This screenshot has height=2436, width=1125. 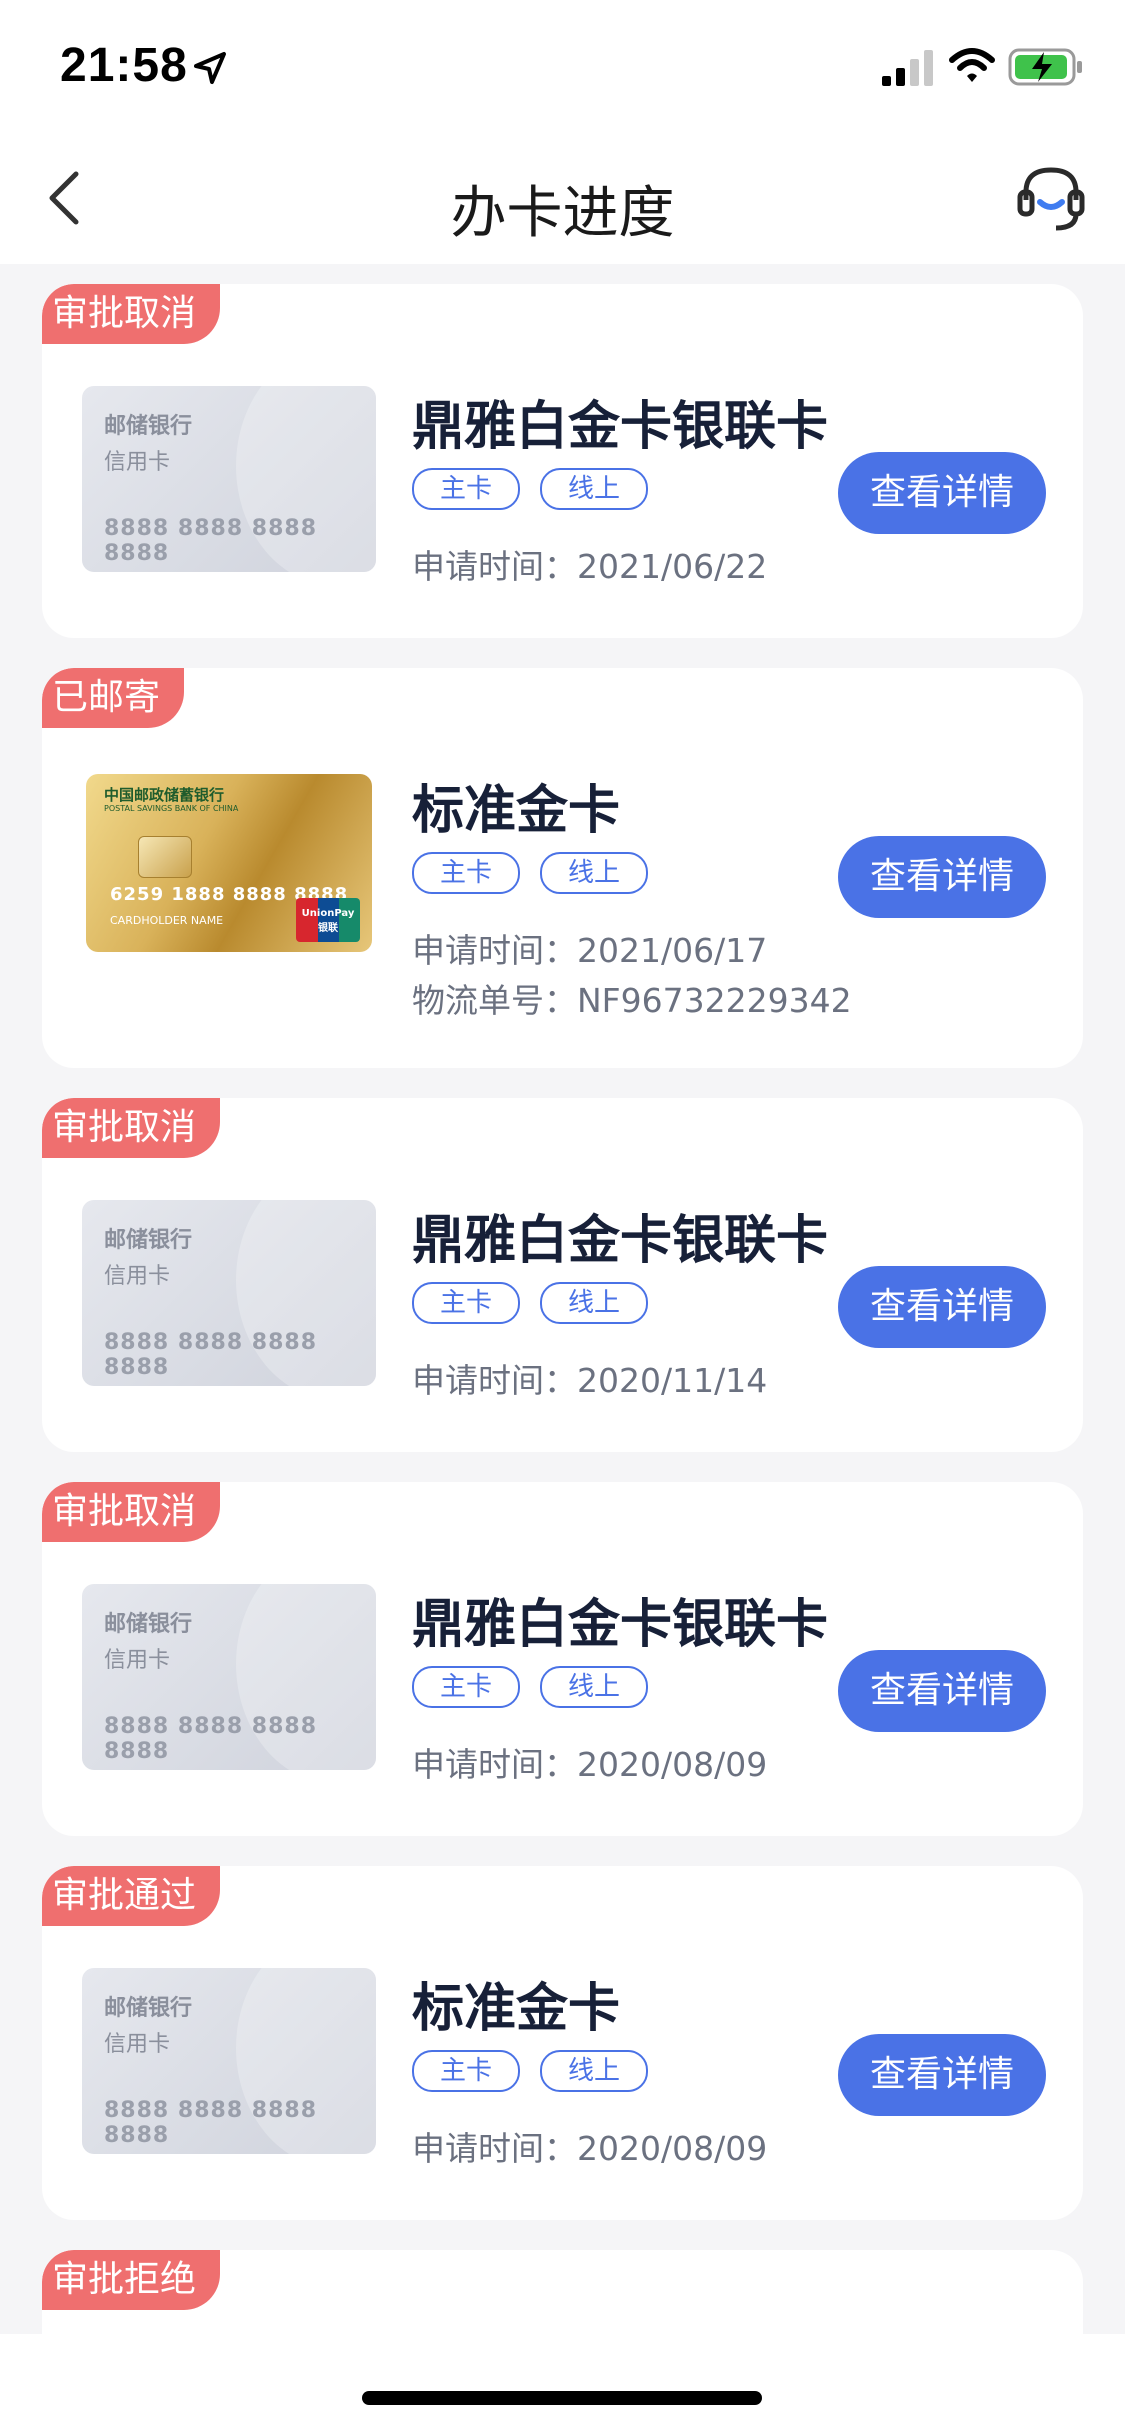 I want to click on navigation-bar: 办卡进度, so click(x=562, y=198).